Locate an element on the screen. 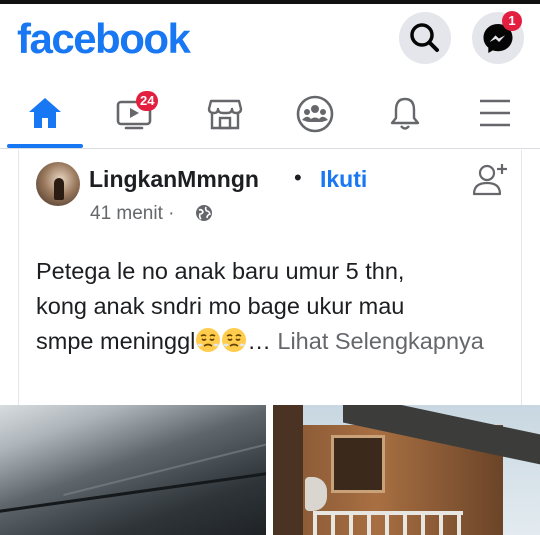 The height and width of the screenshot is (535, 540). tab-video is located at coordinates (135, 114).